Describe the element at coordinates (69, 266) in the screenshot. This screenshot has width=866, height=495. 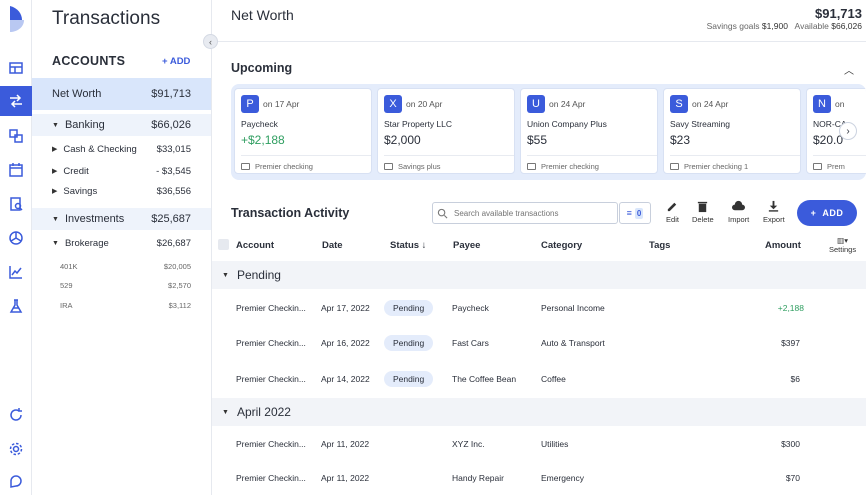
I see `subitem-label: 401K` at that location.